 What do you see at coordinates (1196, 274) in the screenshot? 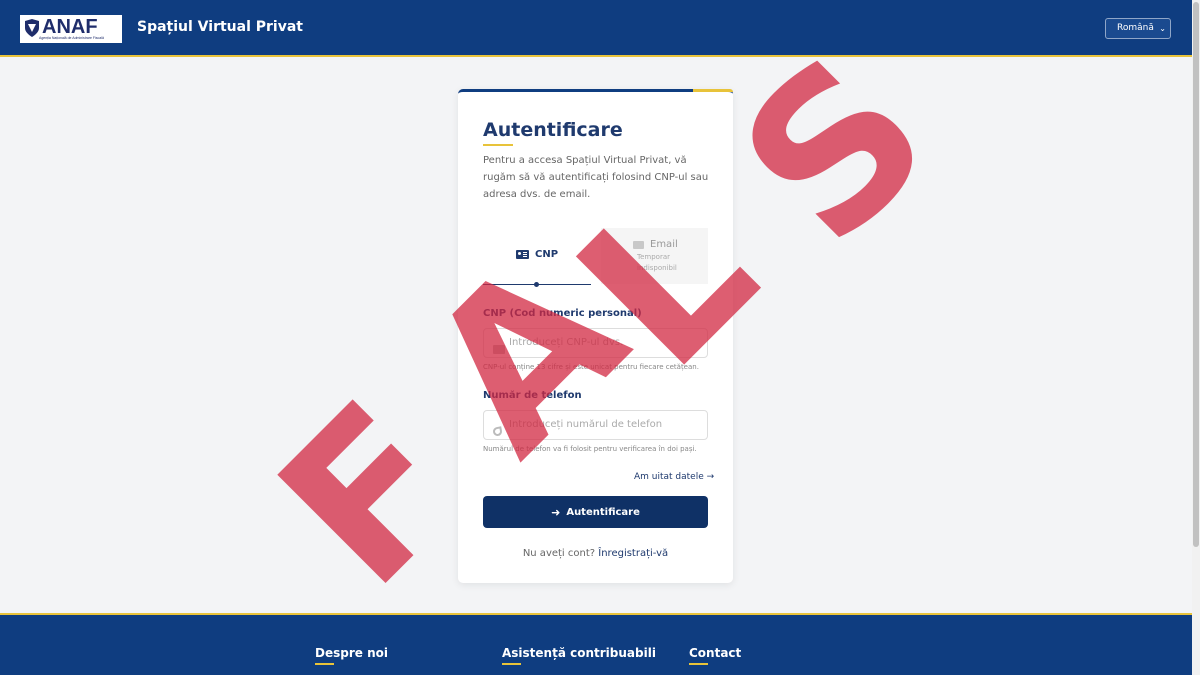
I see `scrollbar-thumb` at bounding box center [1196, 274].